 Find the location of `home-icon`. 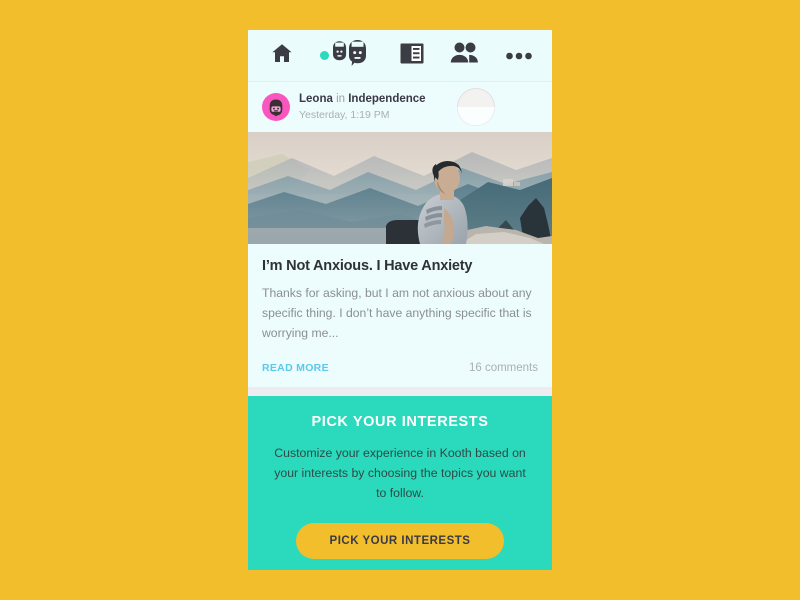

home-icon is located at coordinates (282, 55).